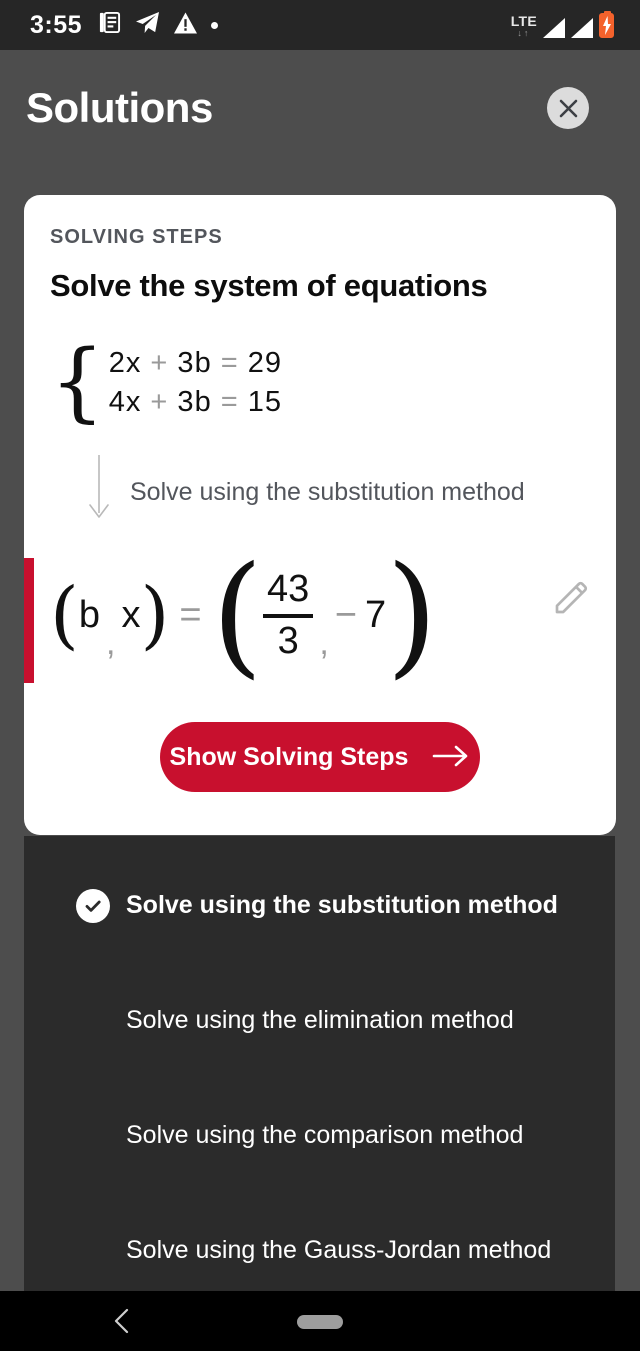  I want to click on method-label: Solve using the comparison method, so click(325, 1135).